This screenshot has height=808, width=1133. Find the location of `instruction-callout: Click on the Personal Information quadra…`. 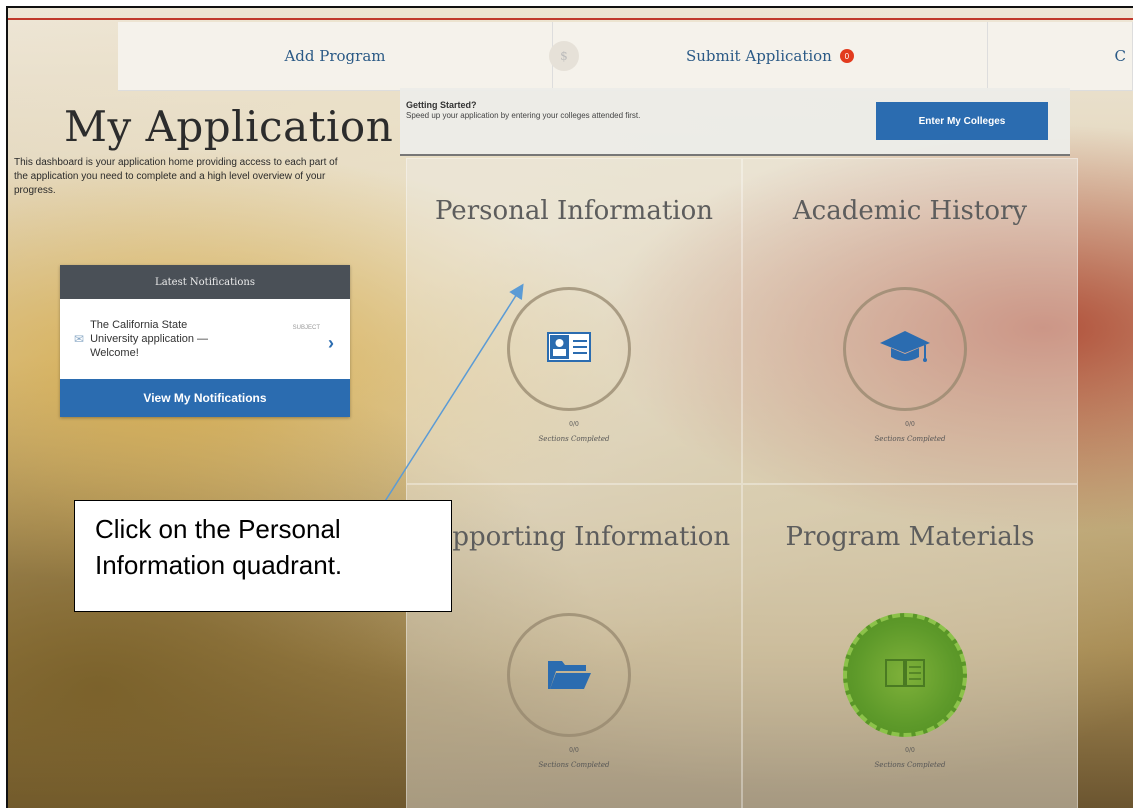

instruction-callout: Click on the Personal Information quadra… is located at coordinates (263, 556).